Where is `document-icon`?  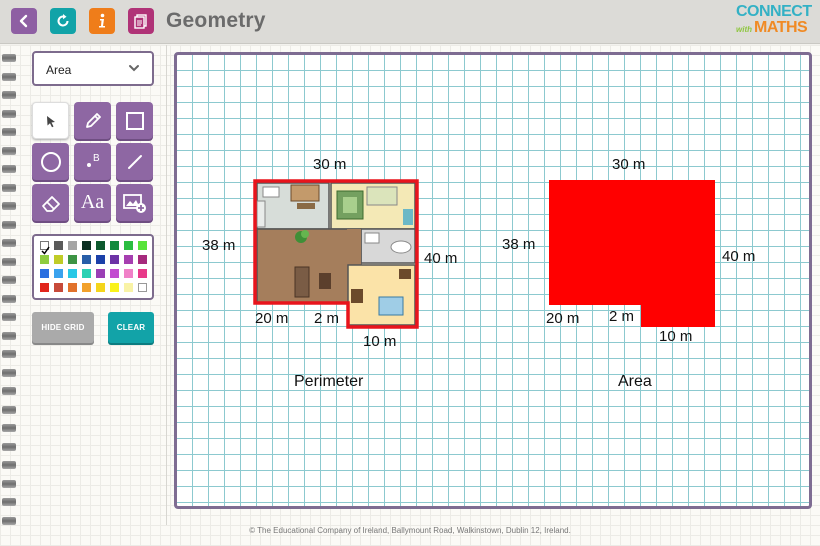
document-icon is located at coordinates (140, 21).